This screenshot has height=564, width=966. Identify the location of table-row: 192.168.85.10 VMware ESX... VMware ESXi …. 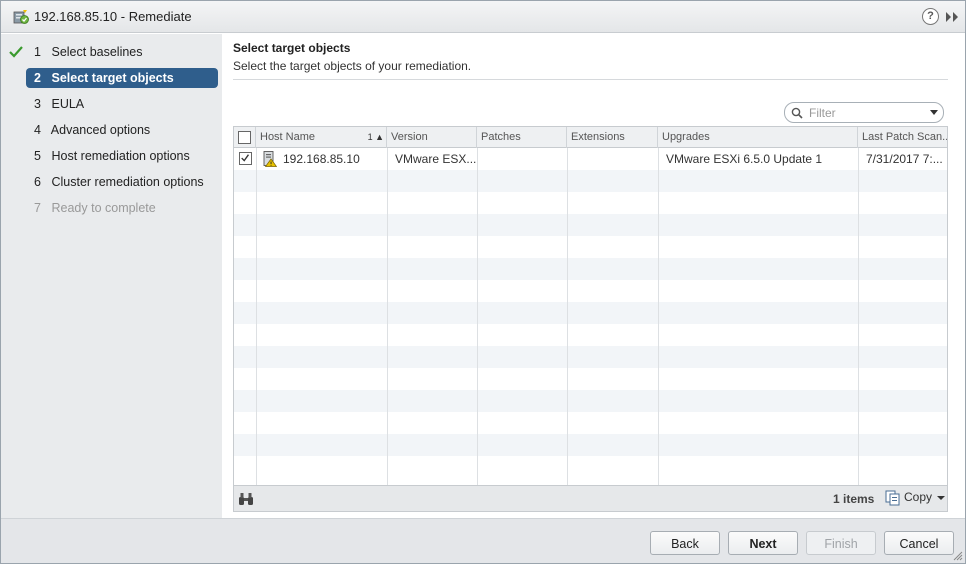
(590, 159).